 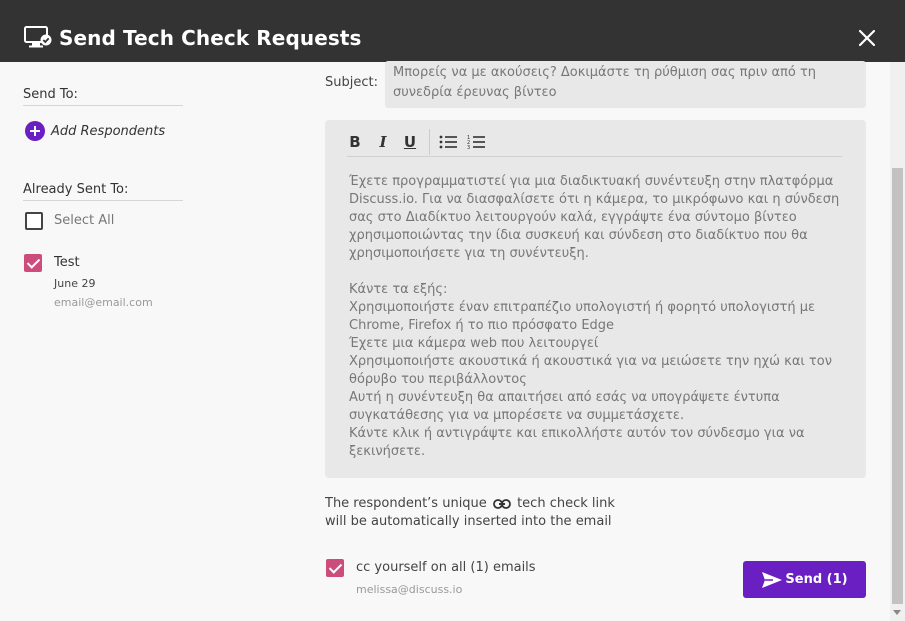 I want to click on scrollbar, so click(x=897, y=341).